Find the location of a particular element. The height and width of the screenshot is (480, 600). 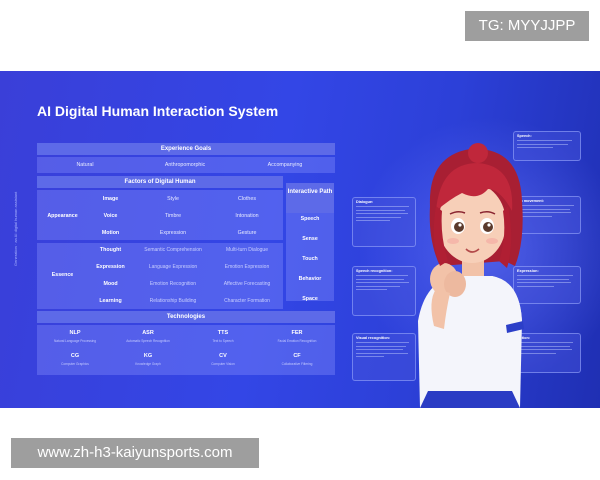

digital-human-illustration is located at coordinates (471, 275).